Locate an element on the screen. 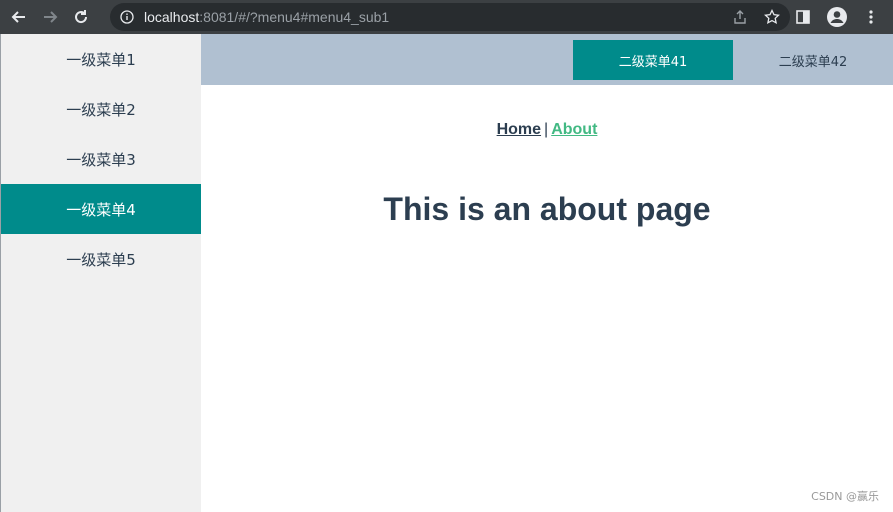 This screenshot has width=893, height=512. more-menu-icon is located at coordinates (871, 17).